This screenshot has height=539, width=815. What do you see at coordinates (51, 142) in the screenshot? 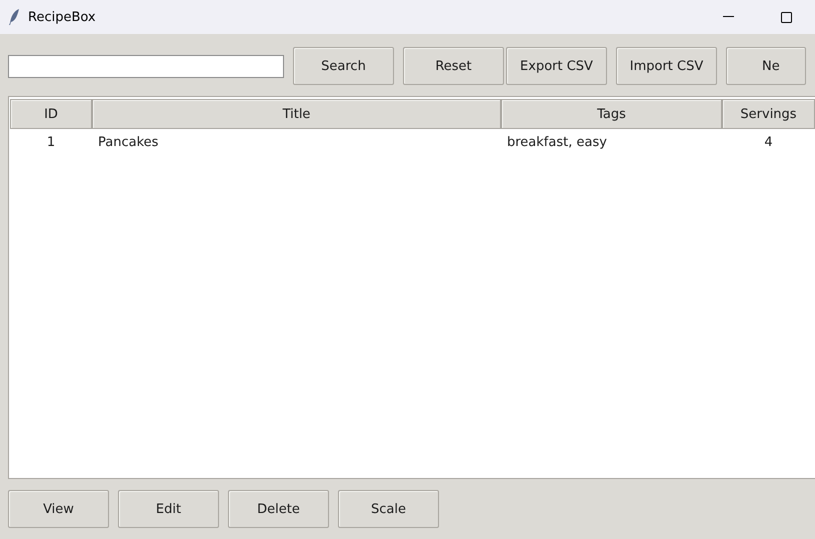
I see `table-cell-text: 1` at bounding box center [51, 142].